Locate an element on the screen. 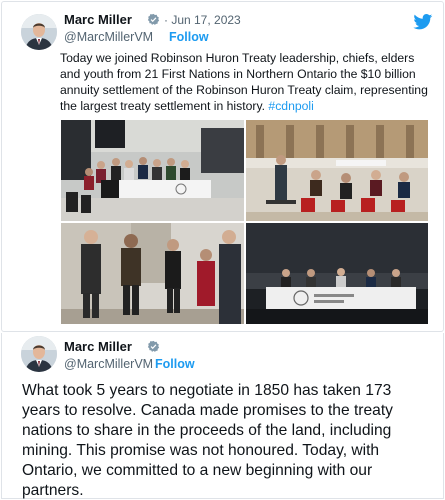 The image size is (445, 500). event-photo-stage-panel is located at coordinates (337, 273).